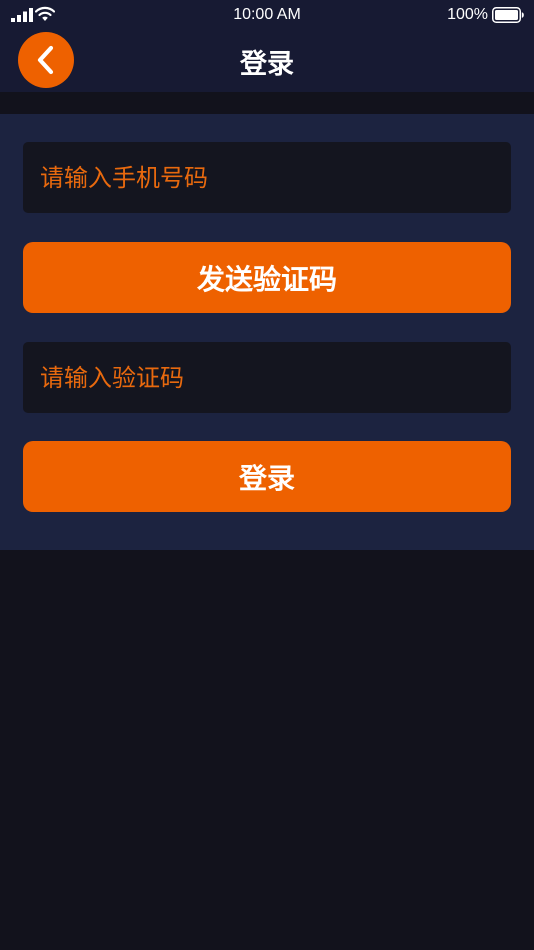 The width and height of the screenshot is (534, 950). Describe the element at coordinates (267, 476) in the screenshot. I see `login-button: 登录` at that location.